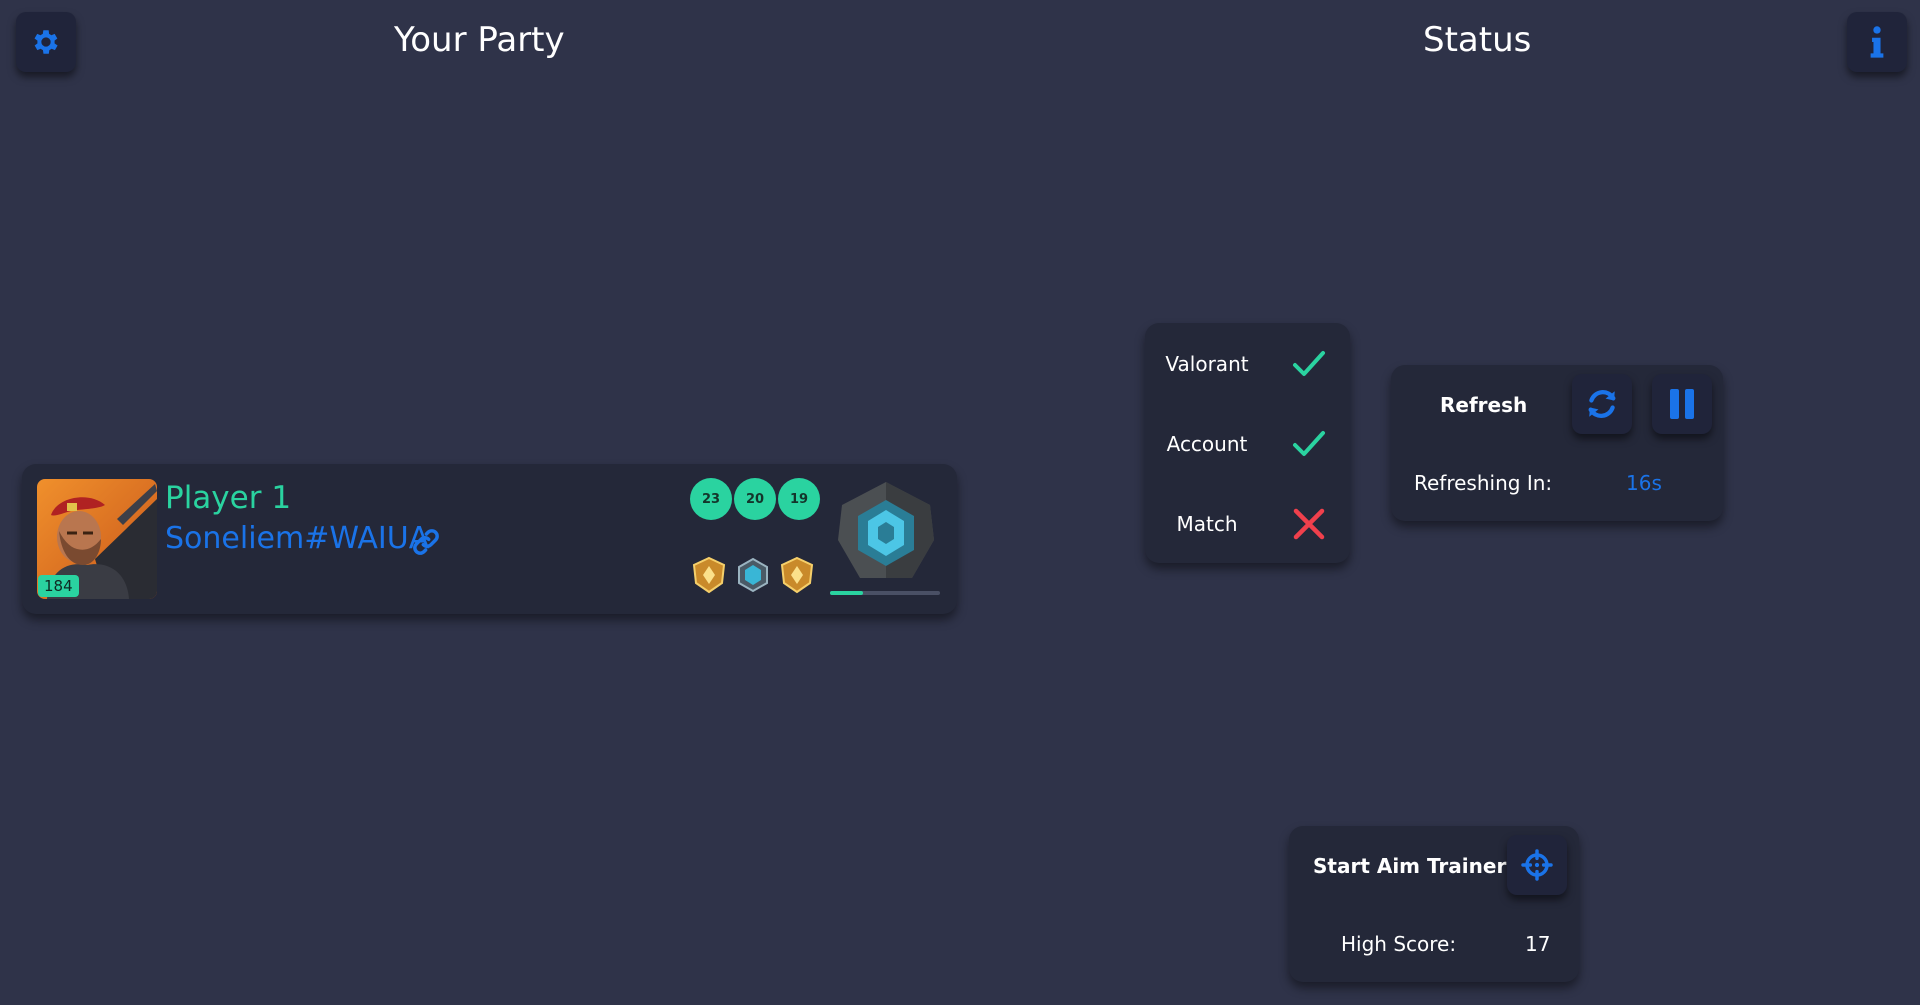  I want to click on score-circle-2: 20, so click(755, 499).